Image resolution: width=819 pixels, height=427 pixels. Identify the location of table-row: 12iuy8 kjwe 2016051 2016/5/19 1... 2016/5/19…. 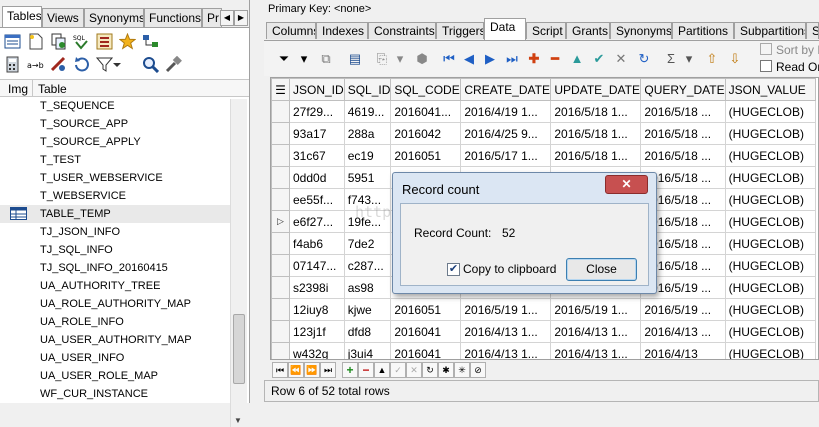
(543, 309).